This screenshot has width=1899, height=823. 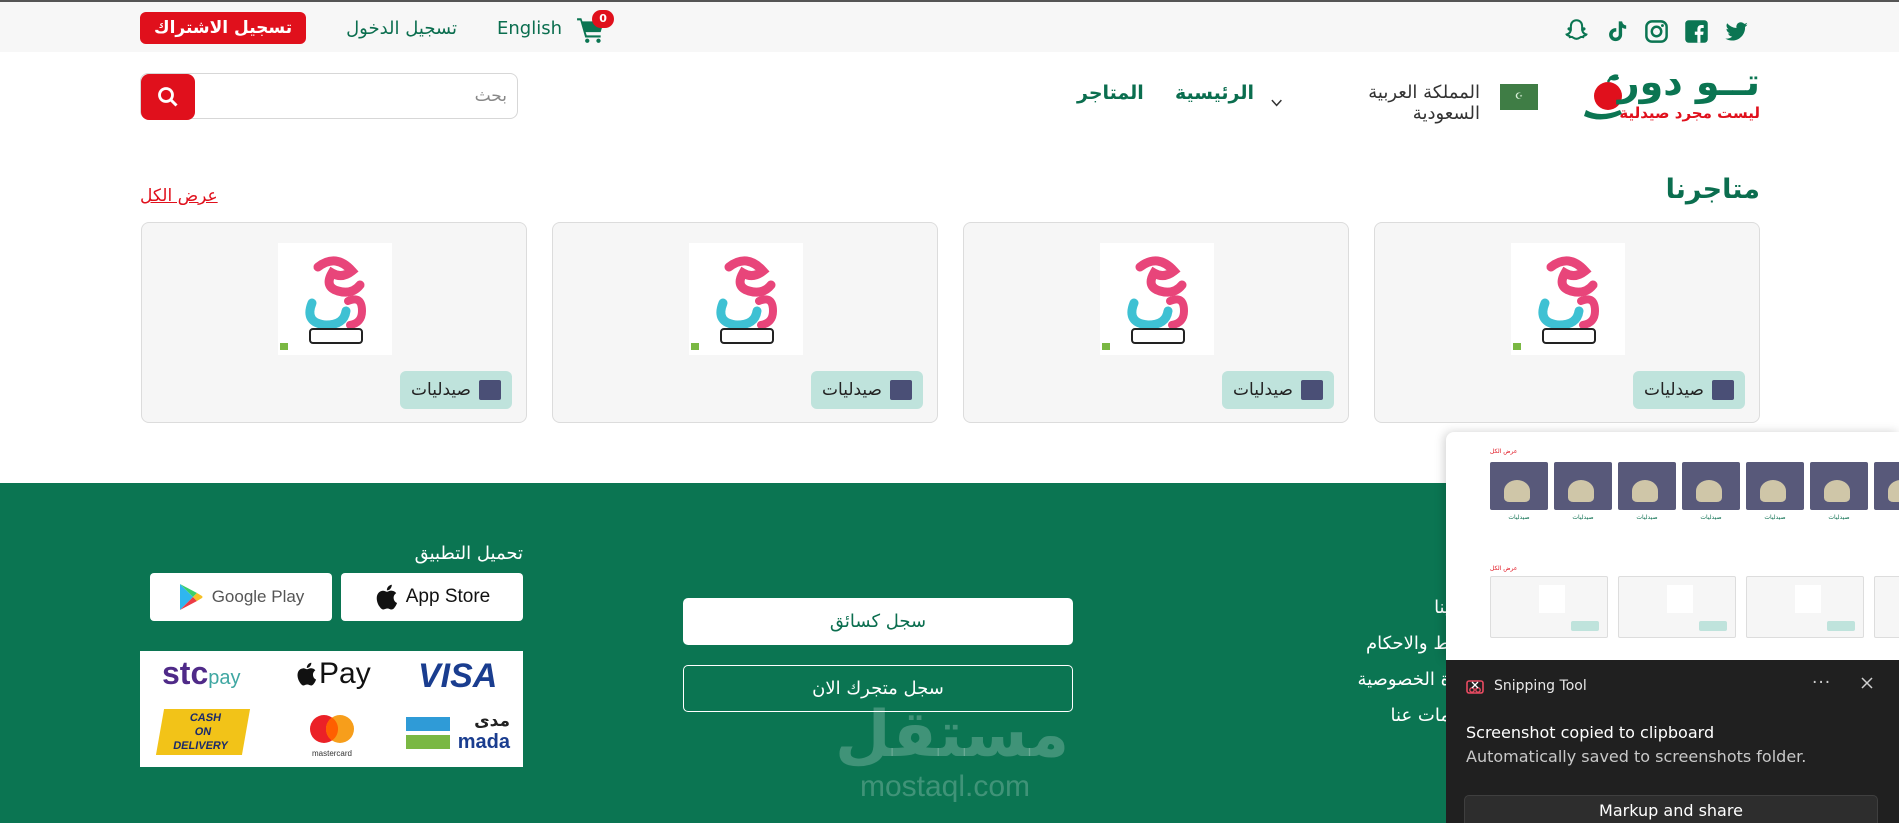 I want to click on footer-link: ة الخصوصية, so click(x=1402, y=680).